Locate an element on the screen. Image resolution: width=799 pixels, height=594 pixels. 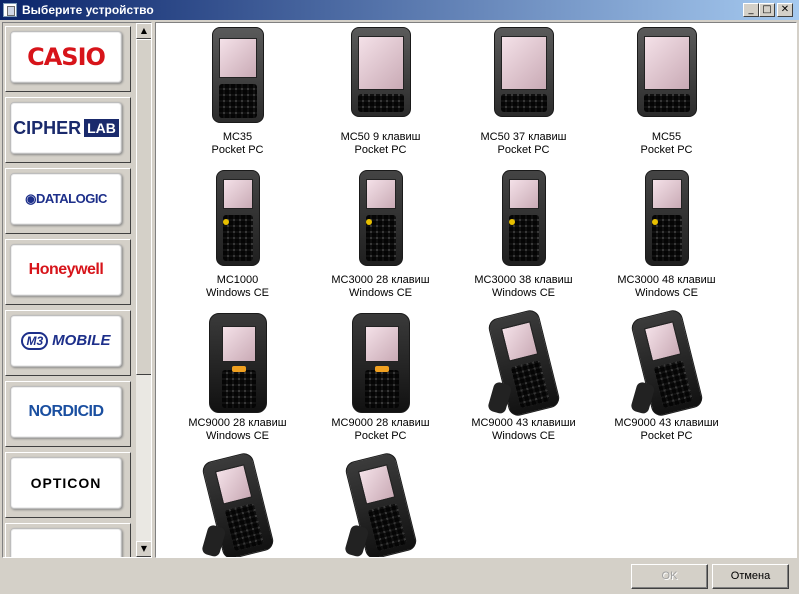
brand-item-cipherlab: CIPHER LAB is located at coordinates (68, 130).